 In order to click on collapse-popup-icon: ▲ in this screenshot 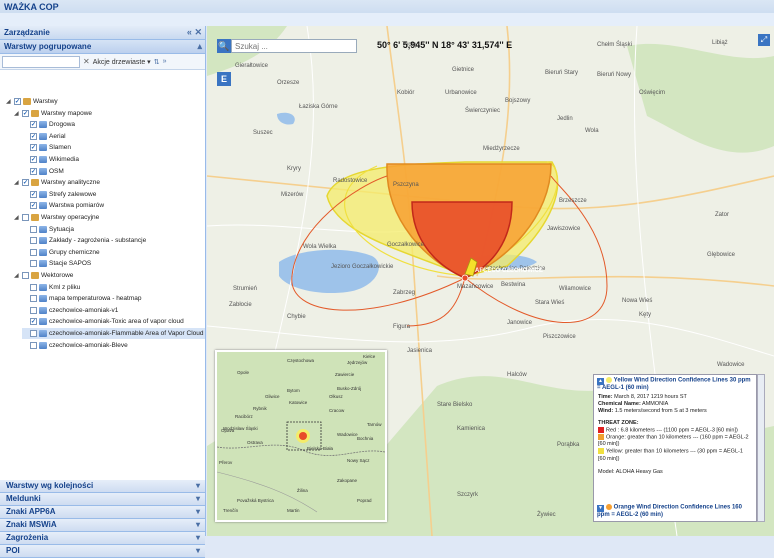, I will do `click(600, 381)`.